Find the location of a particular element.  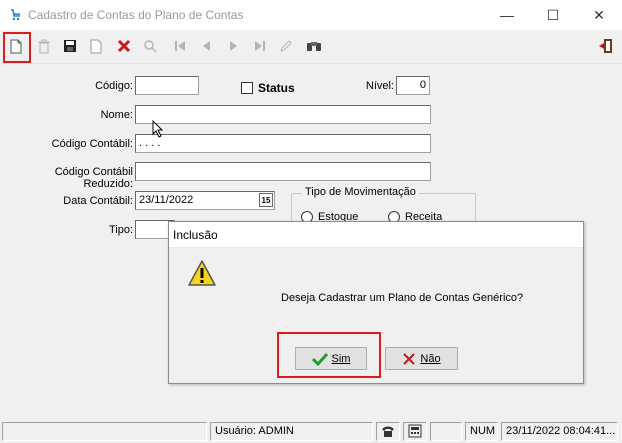

calculator-icon is located at coordinates (415, 431).